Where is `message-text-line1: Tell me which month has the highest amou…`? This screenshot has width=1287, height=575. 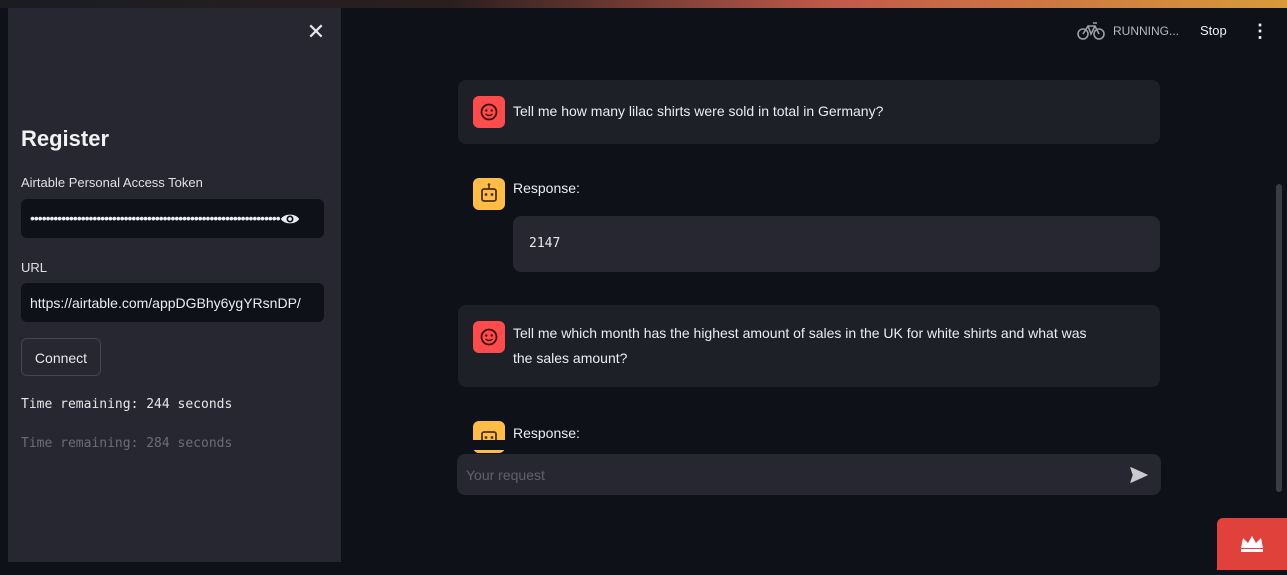
message-text-line1: Tell me which month has the highest amou… is located at coordinates (800, 333).